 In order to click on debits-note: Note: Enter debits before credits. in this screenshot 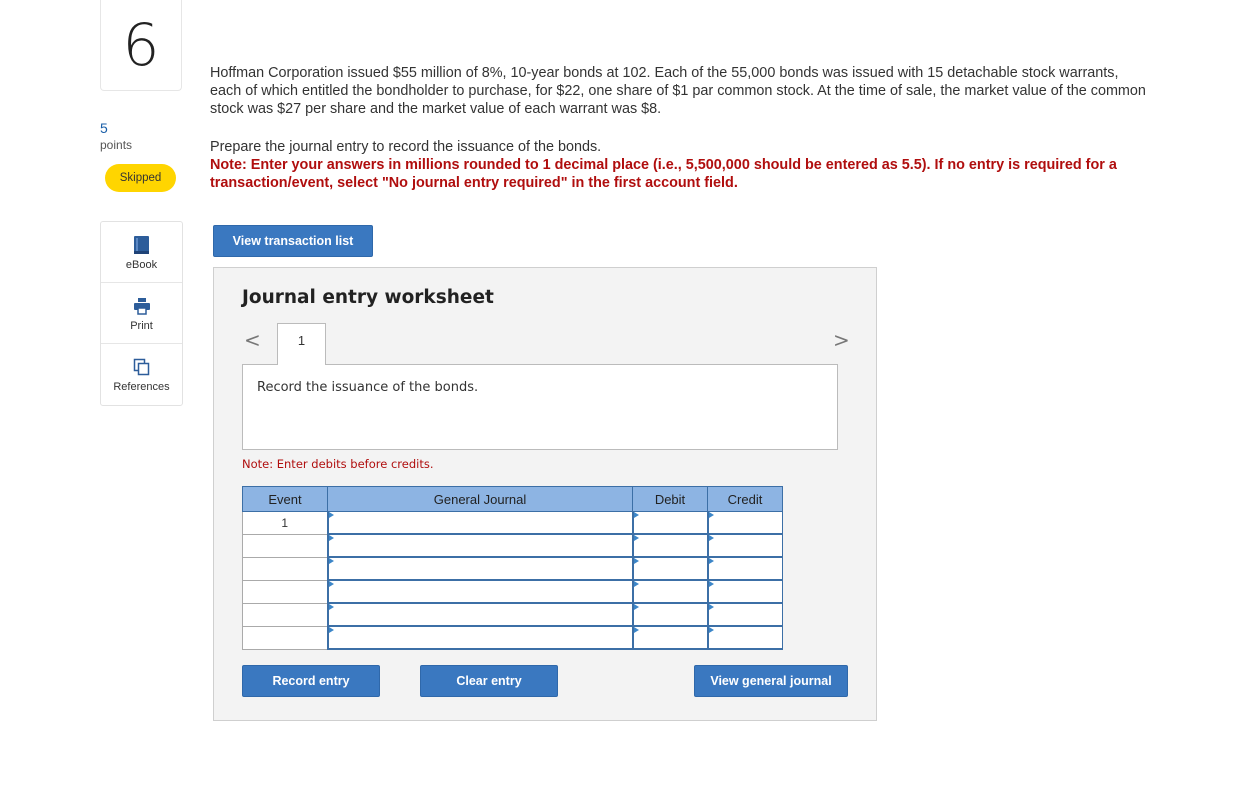, I will do `click(338, 464)`.